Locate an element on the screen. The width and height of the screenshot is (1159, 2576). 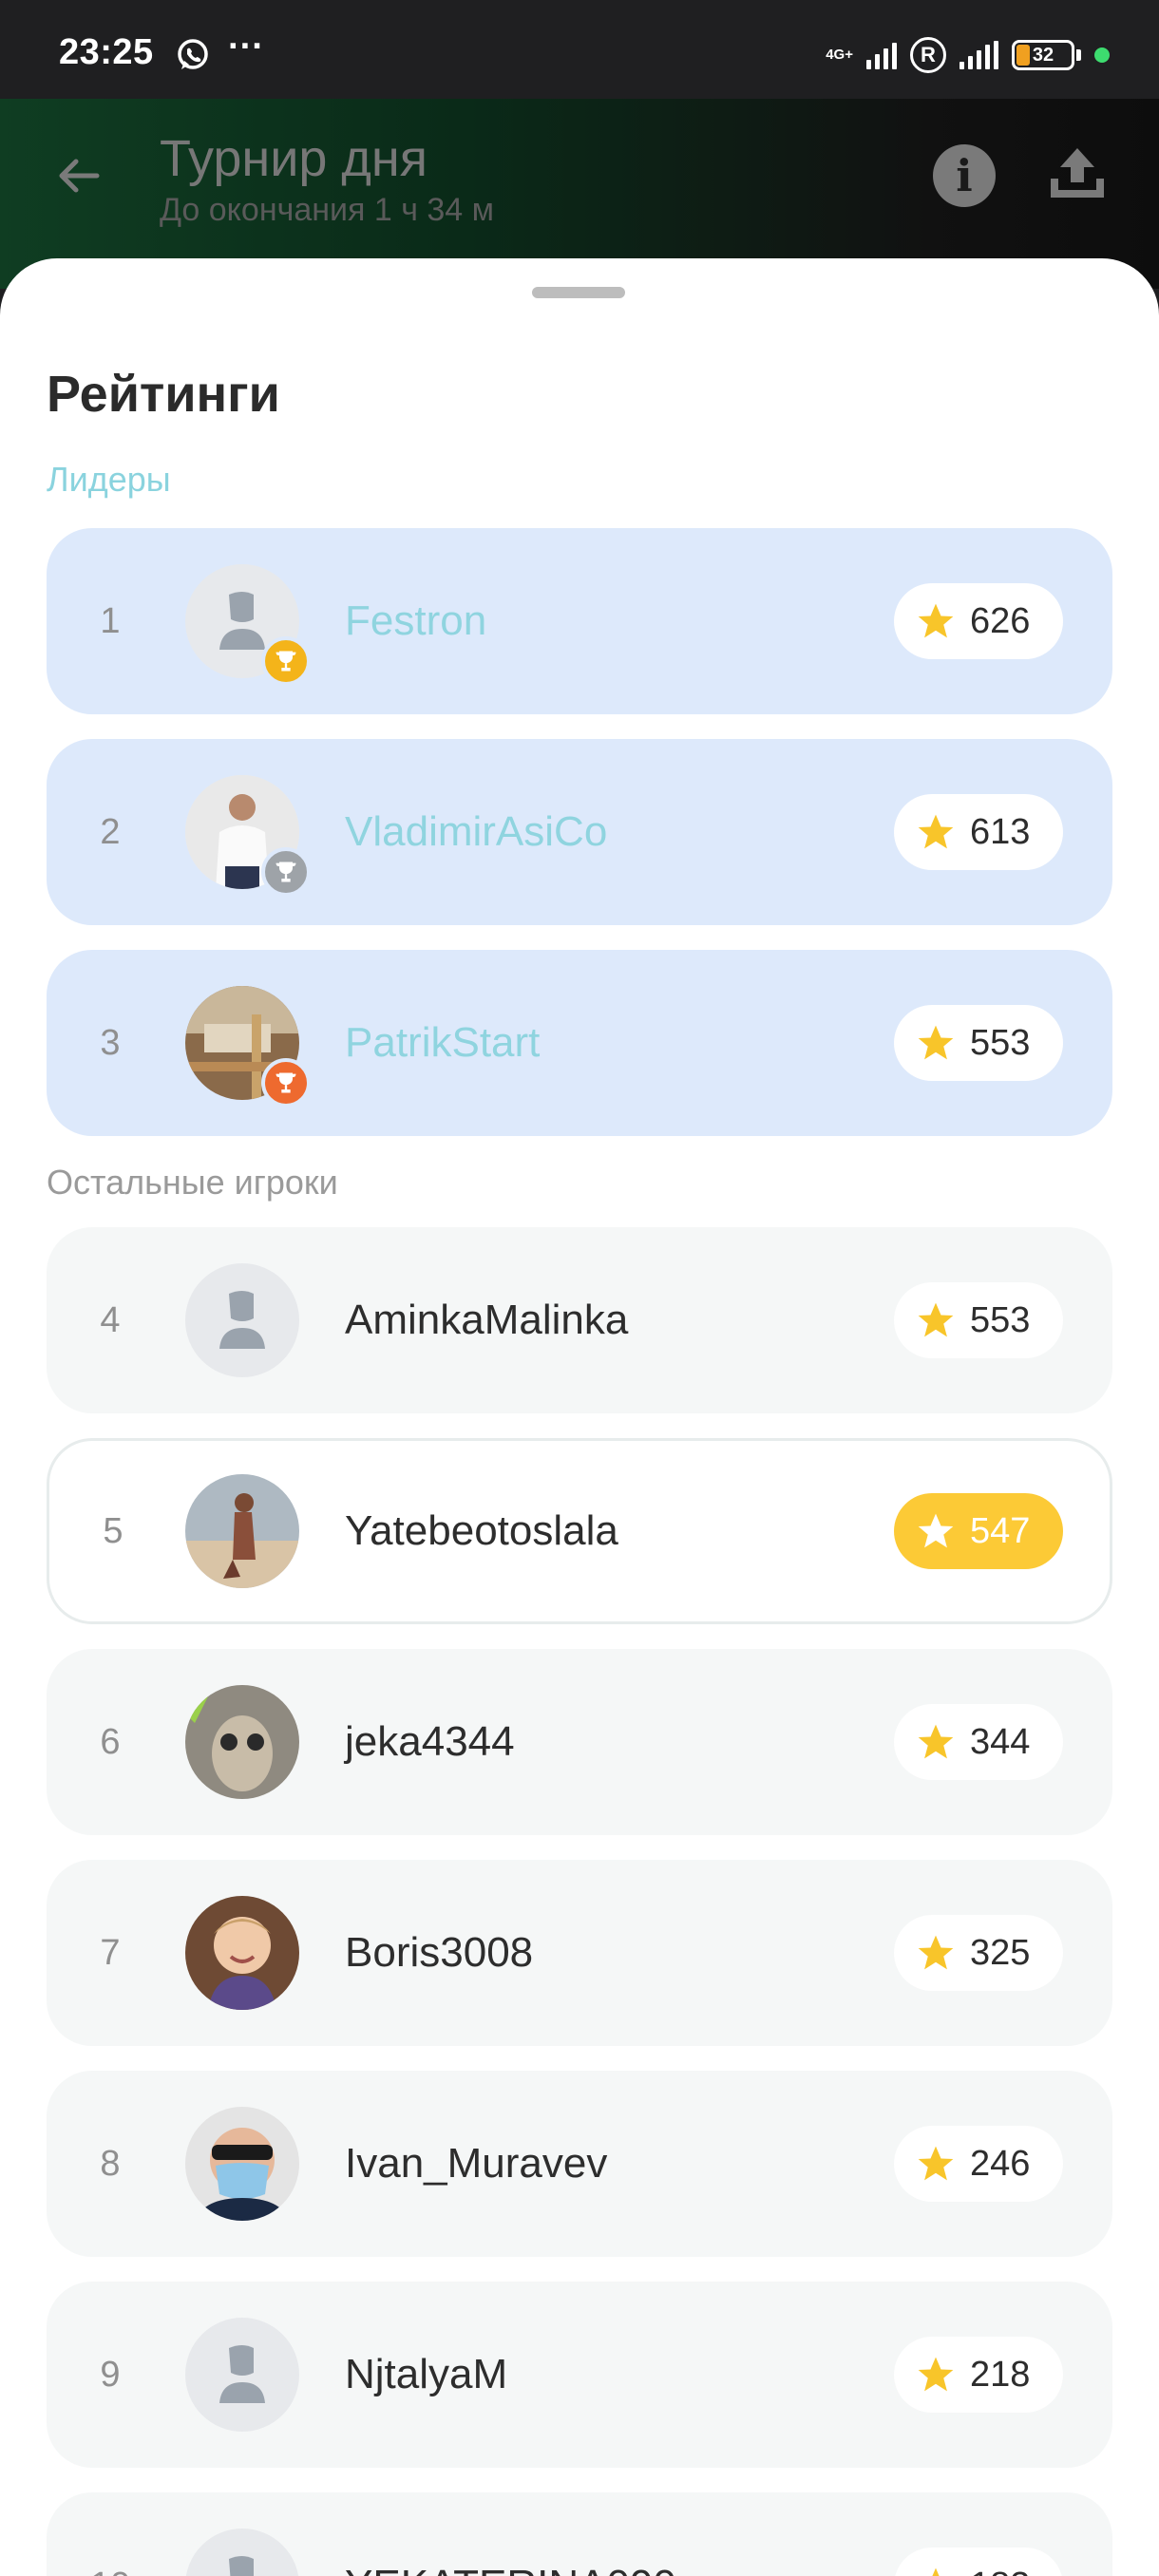
sheet-title: Рейтинги is located at coordinates (163, 394).